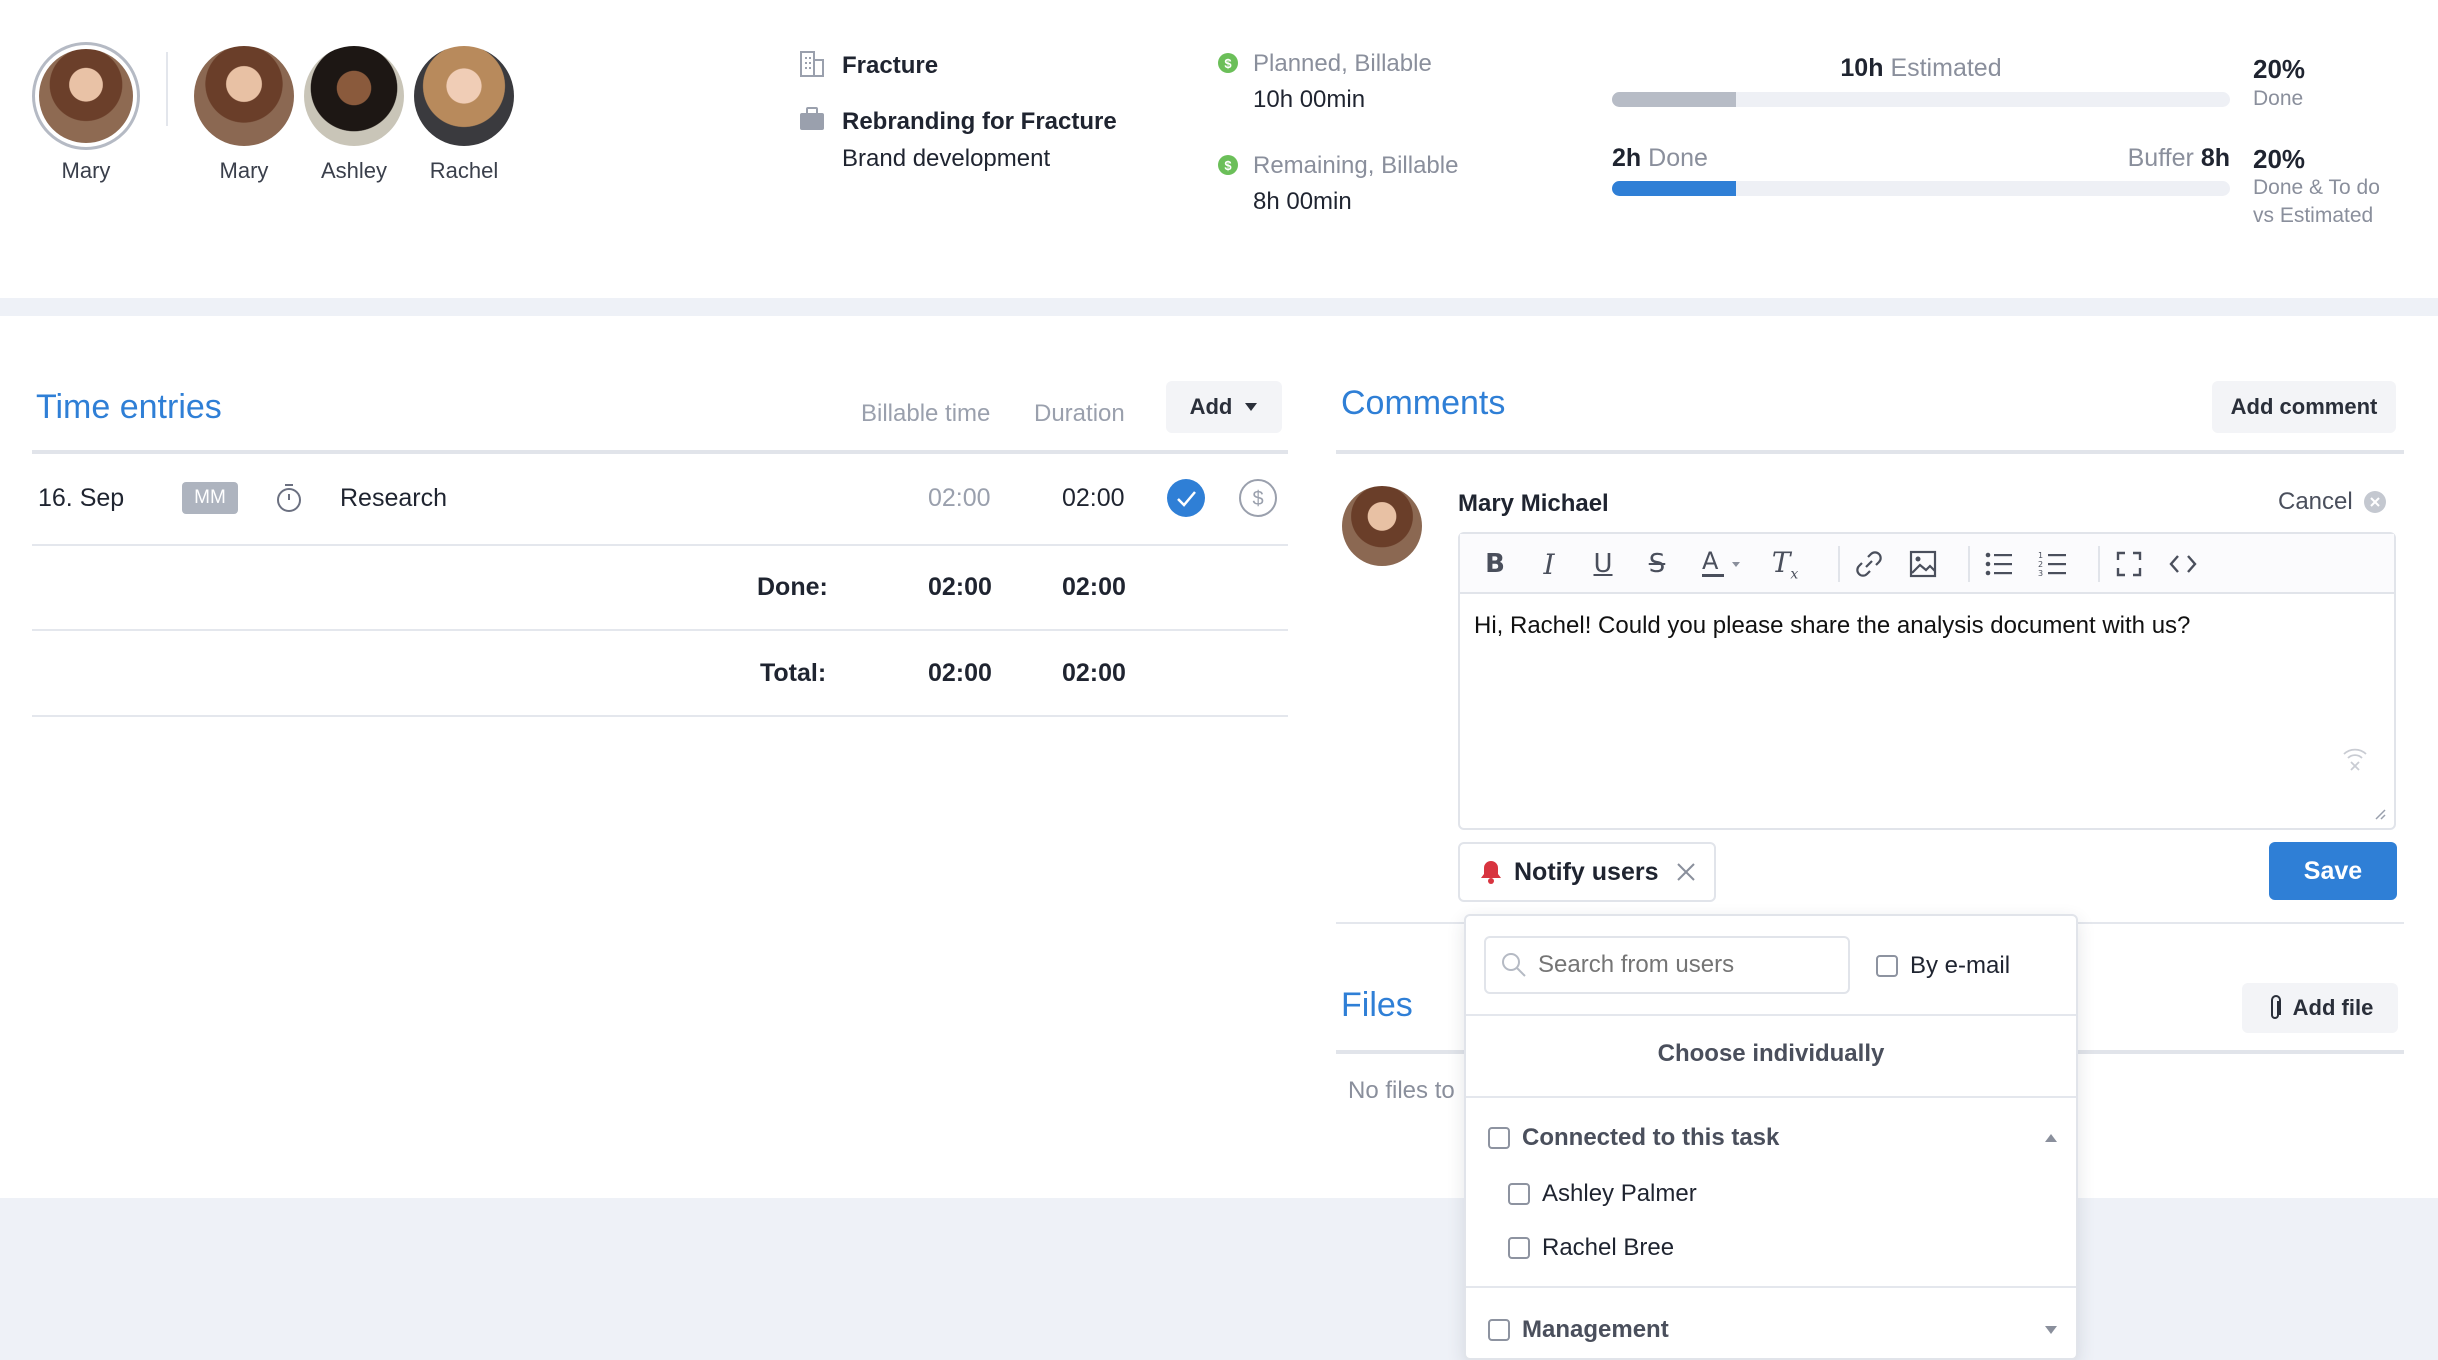  Describe the element at coordinates (2215, 158) in the screenshot. I see `buffer-value: 8h` at that location.